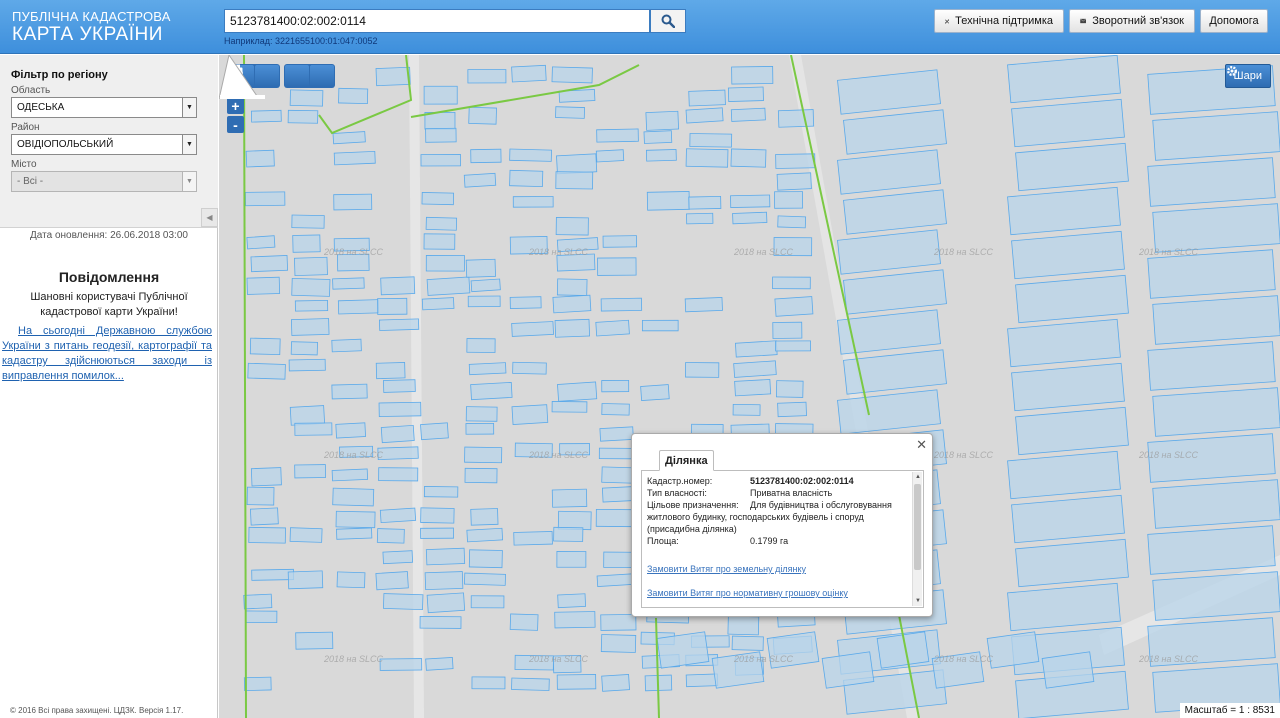 This screenshot has width=1280, height=718. What do you see at coordinates (917, 527) in the screenshot?
I see `scroll-thumb` at bounding box center [917, 527].